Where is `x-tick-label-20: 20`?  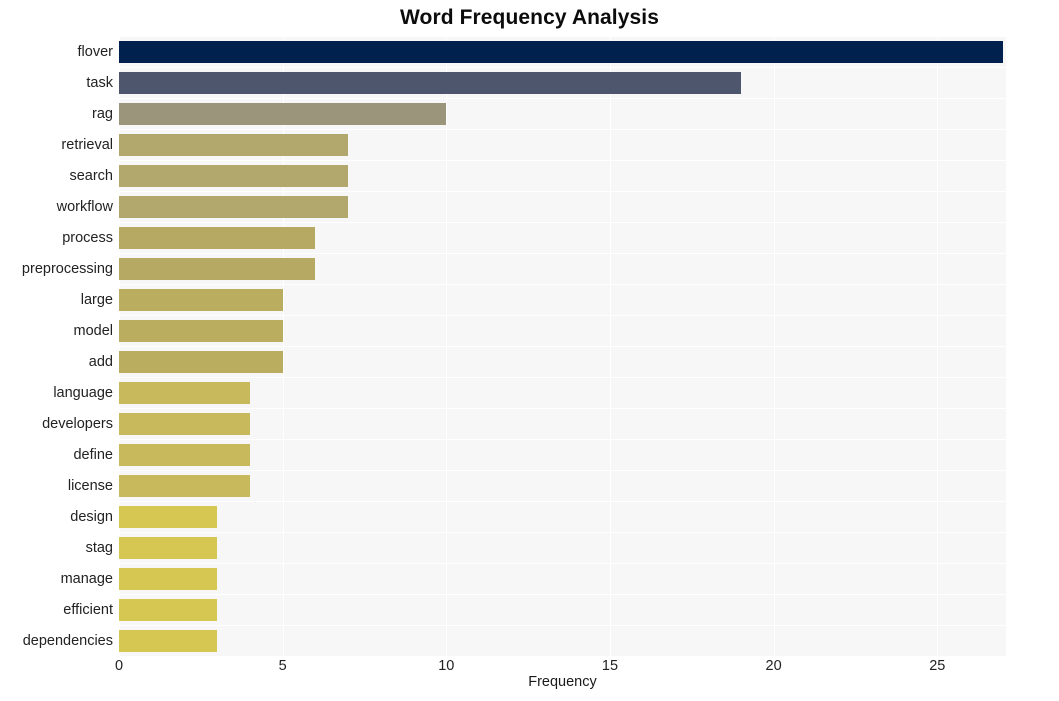 x-tick-label-20: 20 is located at coordinates (773, 666).